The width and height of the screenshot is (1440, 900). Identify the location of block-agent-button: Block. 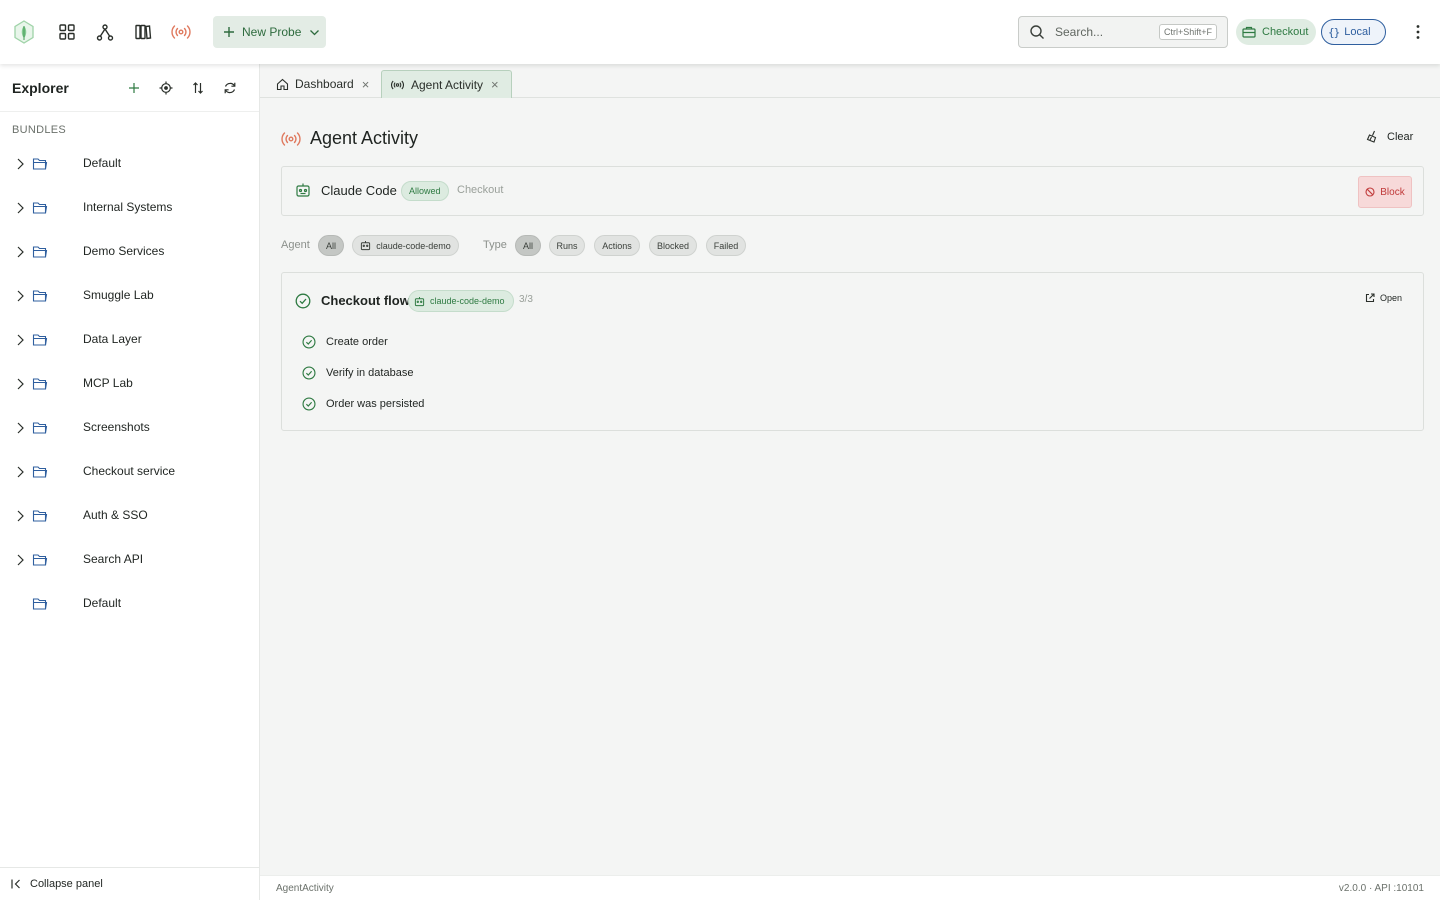
(1385, 192).